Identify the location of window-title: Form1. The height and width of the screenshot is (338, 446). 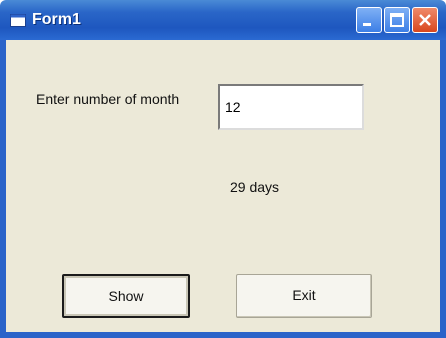
(56, 19).